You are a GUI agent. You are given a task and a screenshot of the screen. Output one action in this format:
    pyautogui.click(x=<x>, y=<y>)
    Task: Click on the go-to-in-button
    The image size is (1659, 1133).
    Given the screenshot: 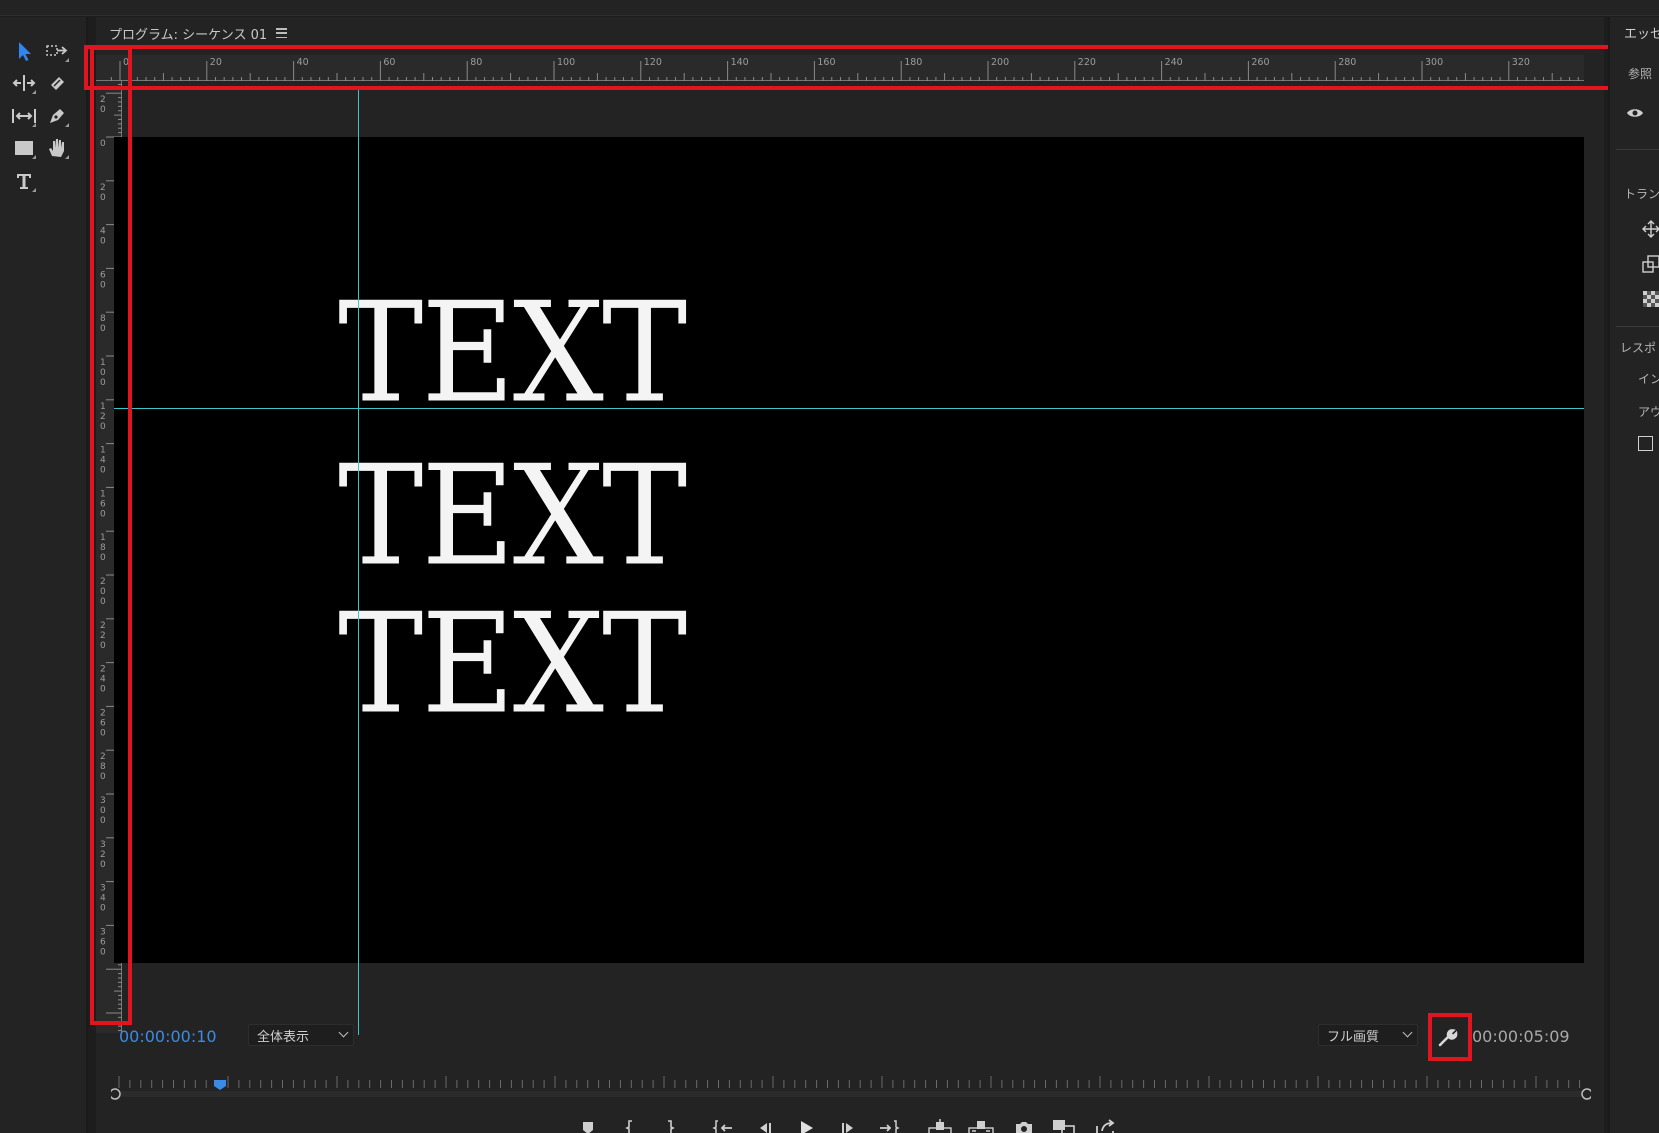 What is the action you would take?
    pyautogui.click(x=723, y=1124)
    